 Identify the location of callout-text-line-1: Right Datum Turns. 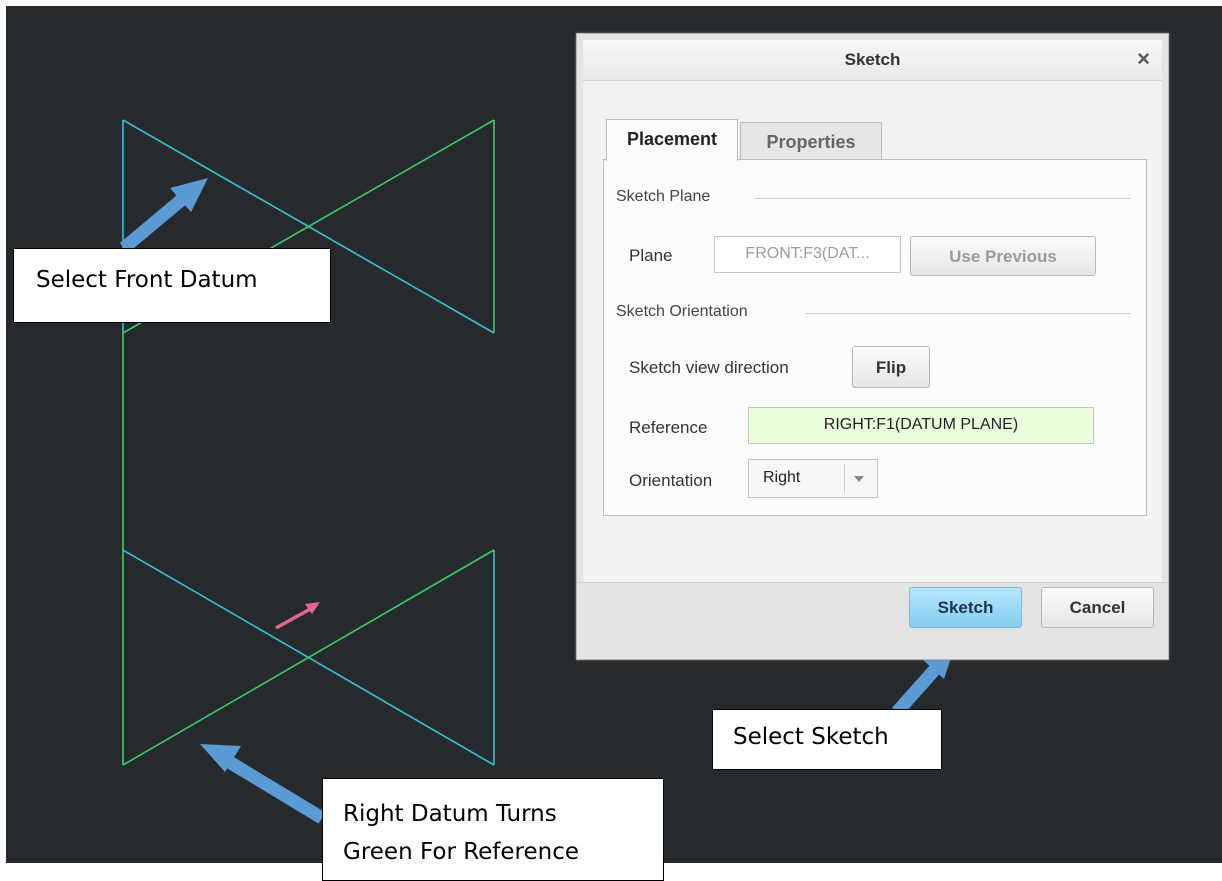
(450, 814).